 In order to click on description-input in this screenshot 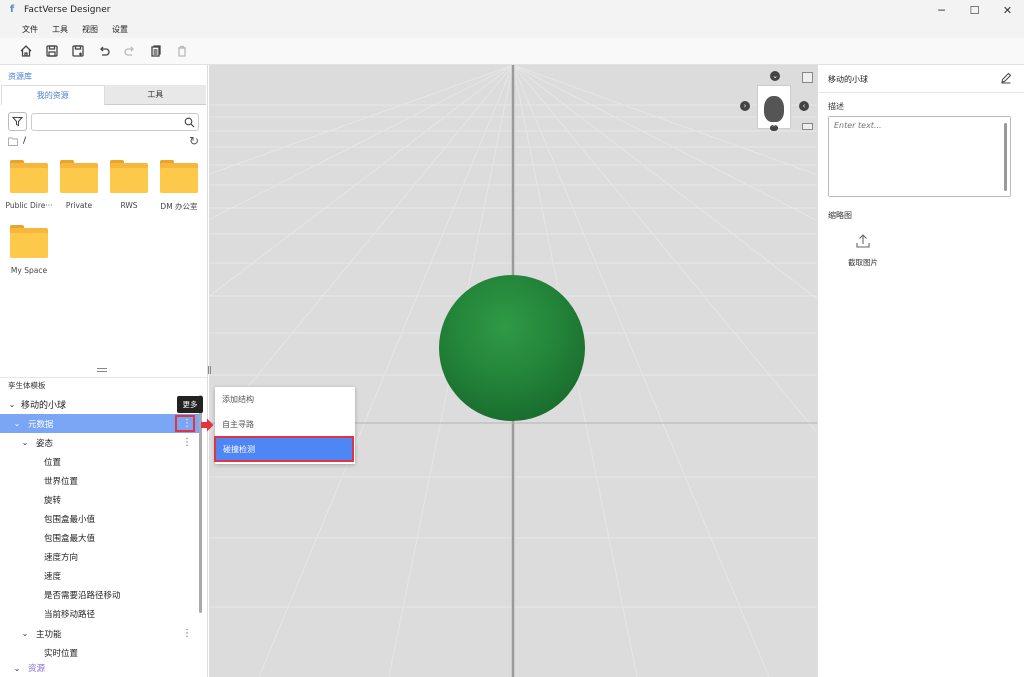, I will do `click(919, 156)`.